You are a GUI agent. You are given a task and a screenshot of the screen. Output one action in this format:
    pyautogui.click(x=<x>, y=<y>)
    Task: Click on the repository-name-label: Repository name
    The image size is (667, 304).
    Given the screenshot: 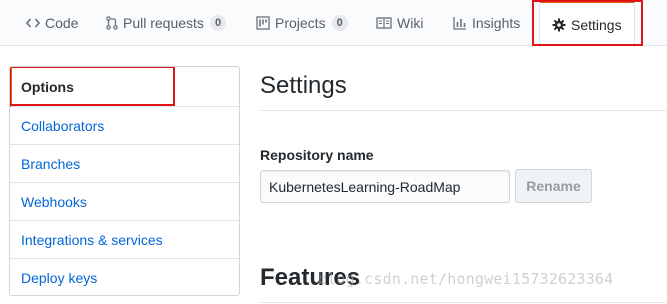 What is the action you would take?
    pyautogui.click(x=317, y=155)
    